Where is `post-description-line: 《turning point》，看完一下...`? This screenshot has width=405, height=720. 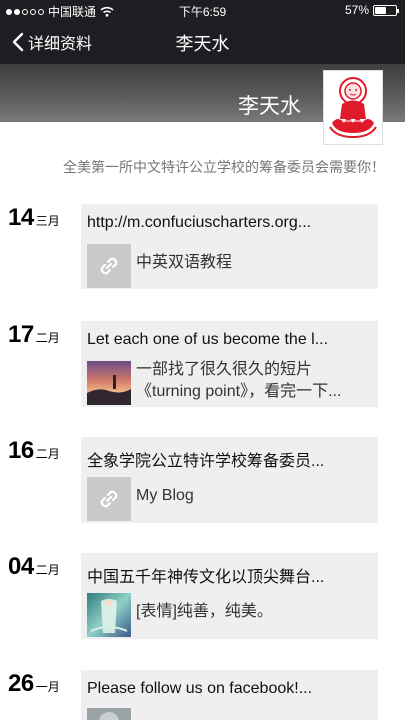
post-description-line: 《turning point》，看完一下... is located at coordinates (239, 391).